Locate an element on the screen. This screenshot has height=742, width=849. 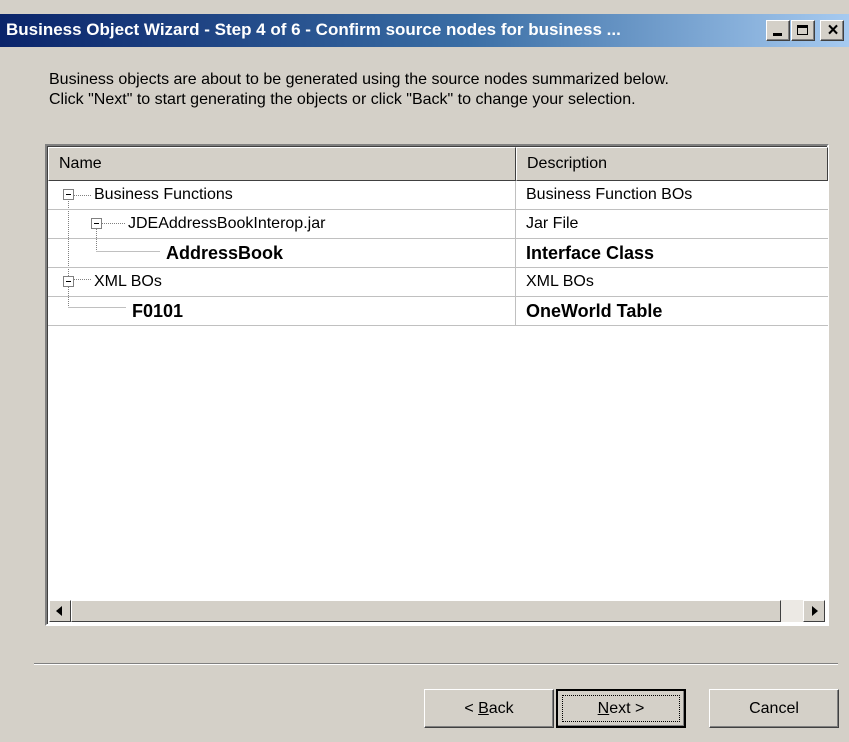
table-row: AddressBook Interface Class is located at coordinates (438, 253).